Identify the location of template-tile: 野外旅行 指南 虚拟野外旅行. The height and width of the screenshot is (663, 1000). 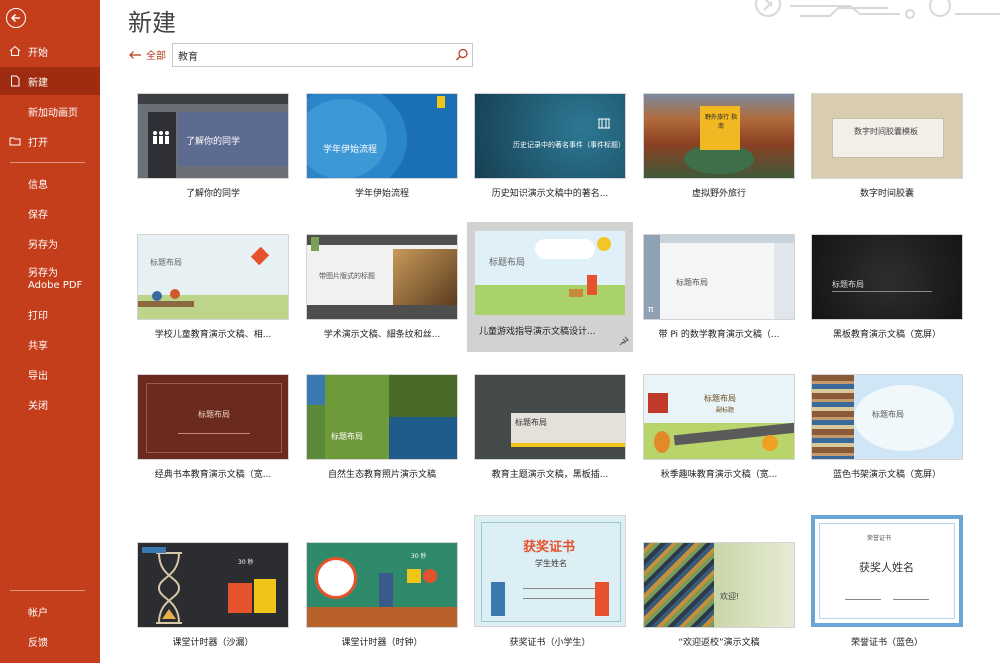
(719, 150).